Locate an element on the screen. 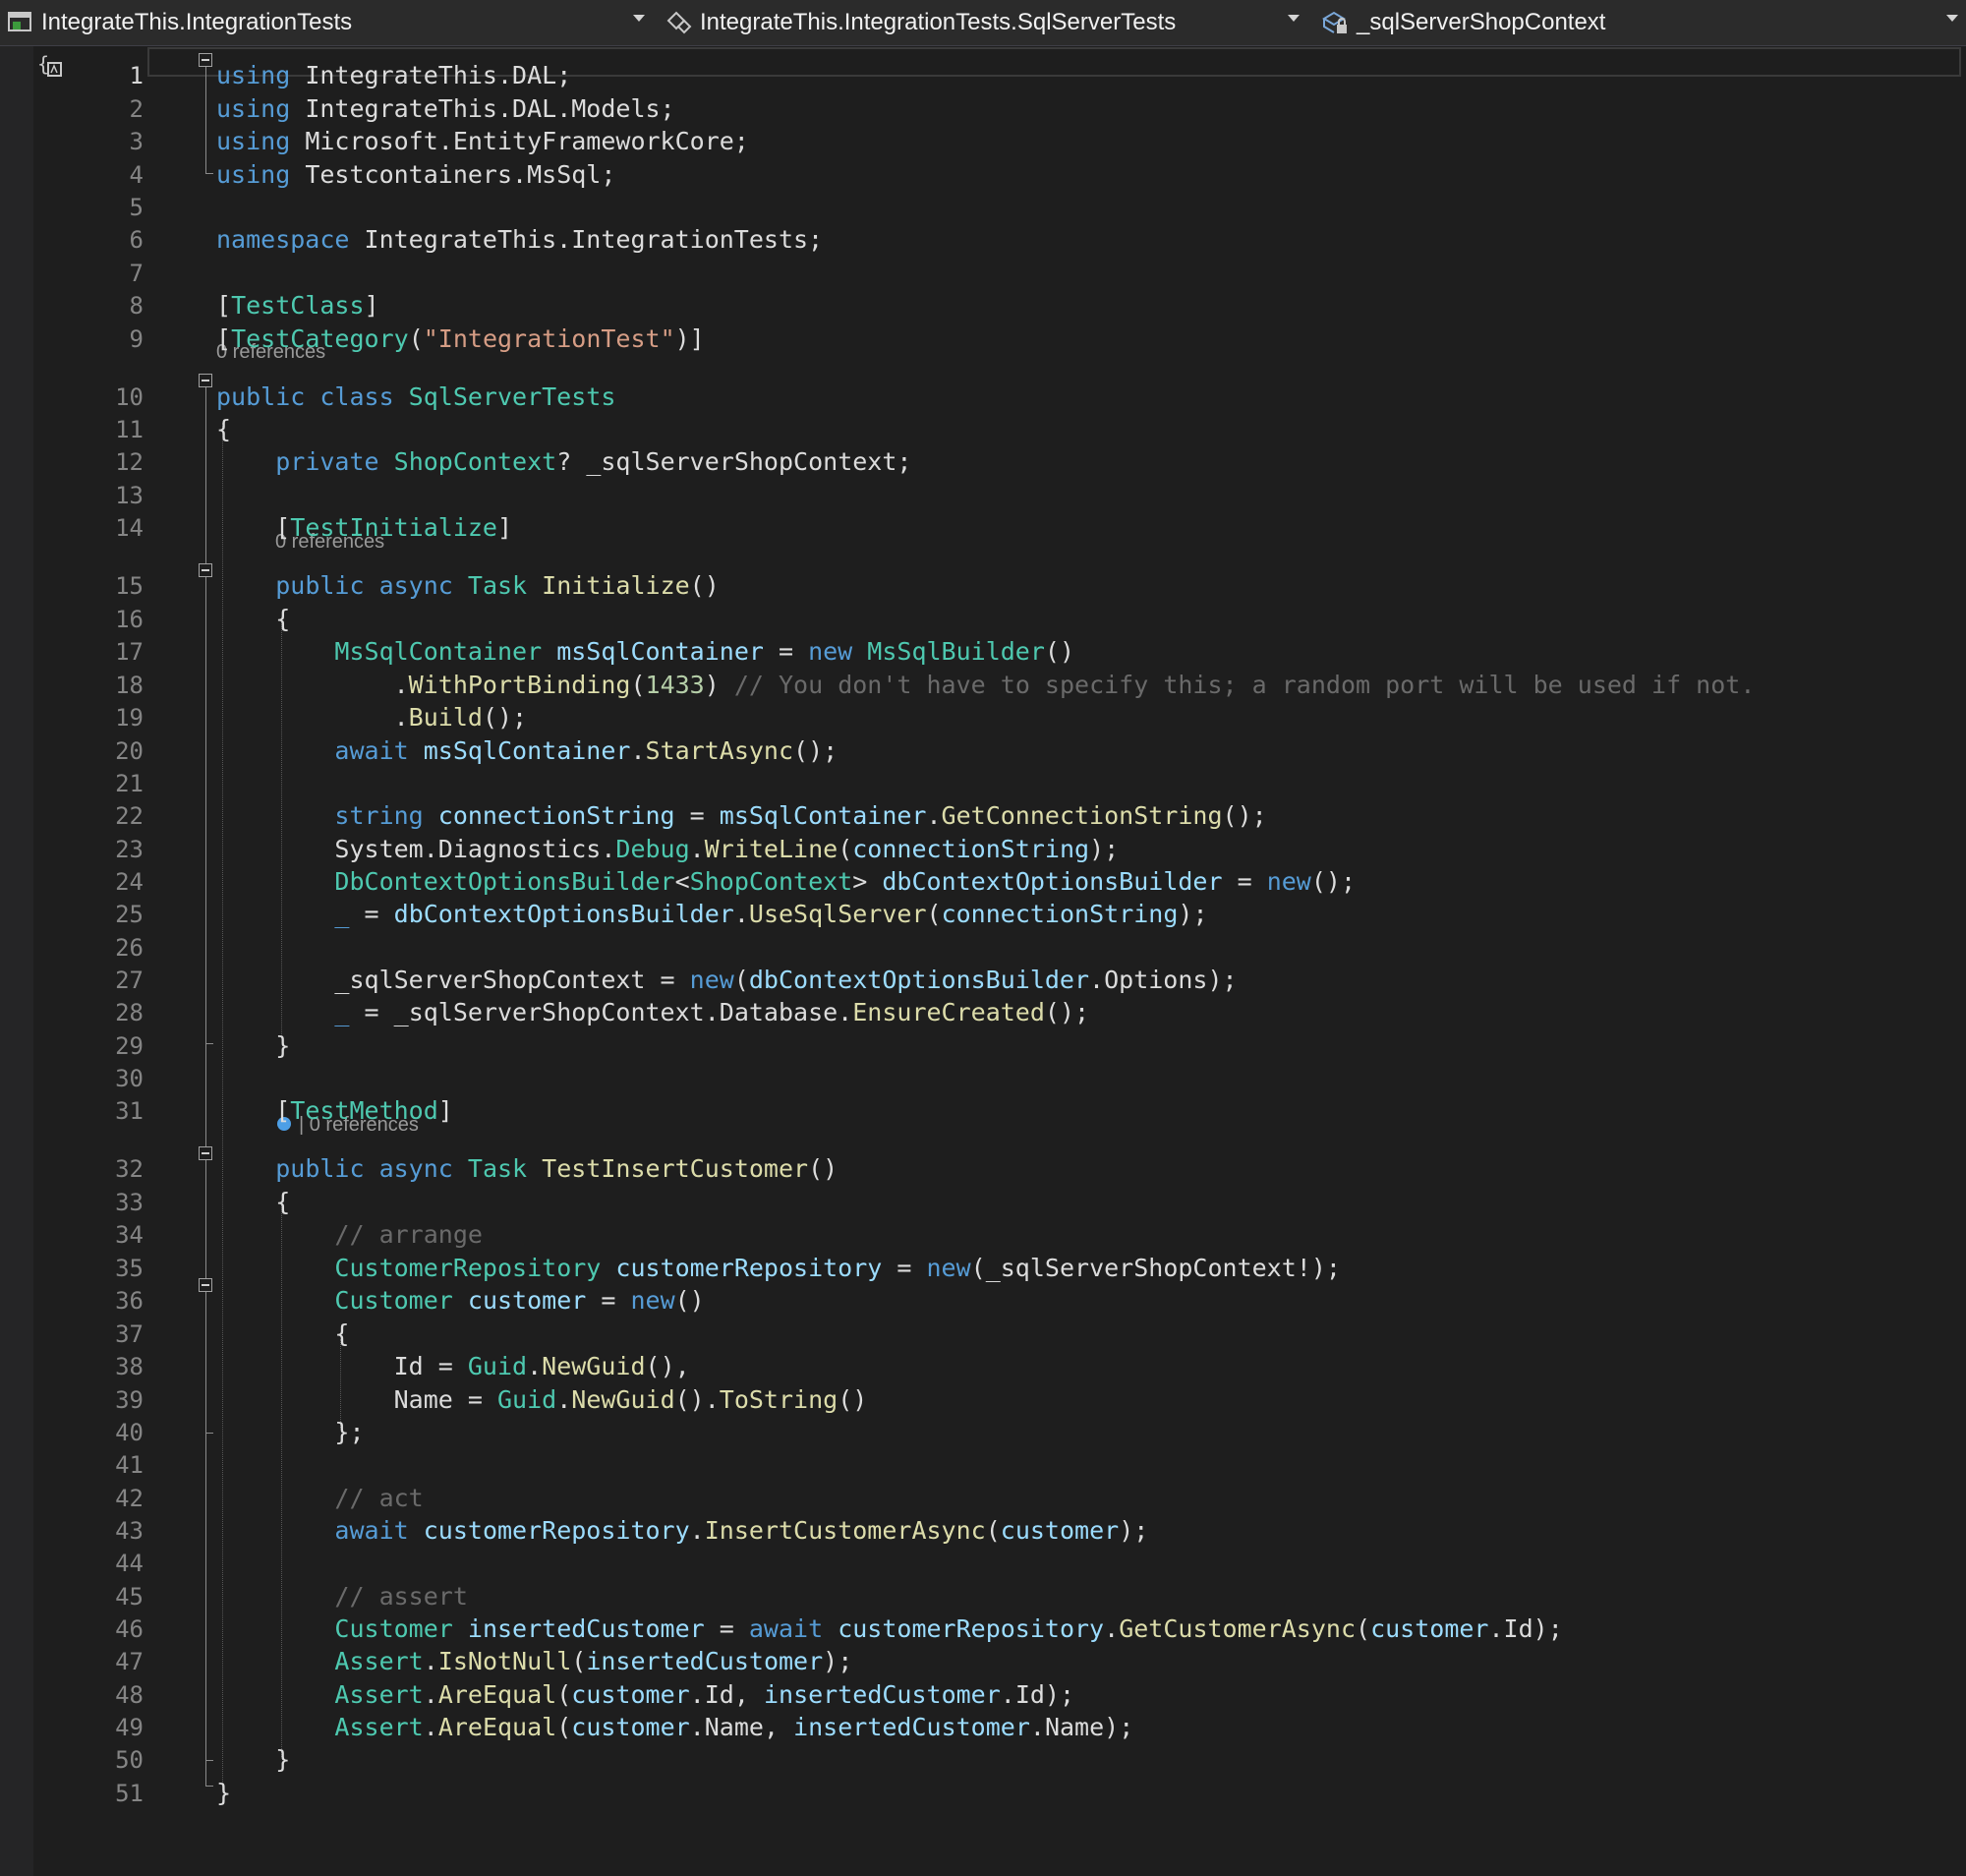 The width and height of the screenshot is (1966, 1876). code-line: 36 Customer customer = new() is located at coordinates (983, 1301).